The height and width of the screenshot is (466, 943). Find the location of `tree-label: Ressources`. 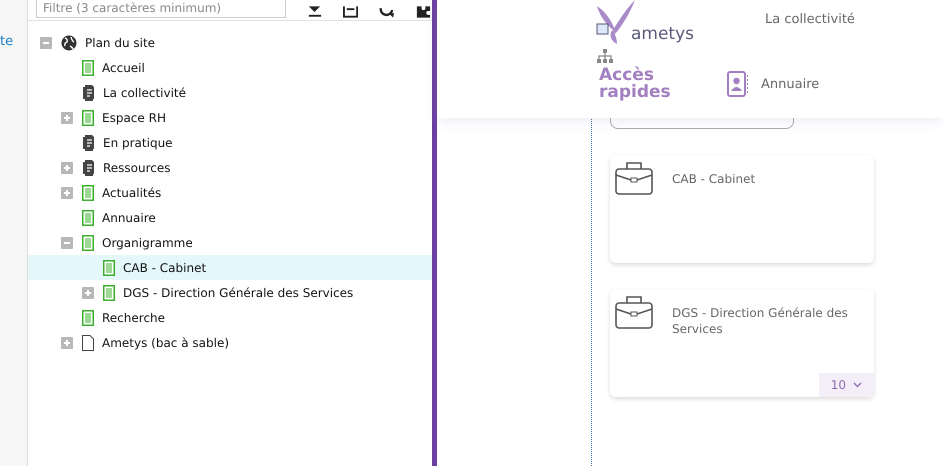

tree-label: Ressources is located at coordinates (137, 167).